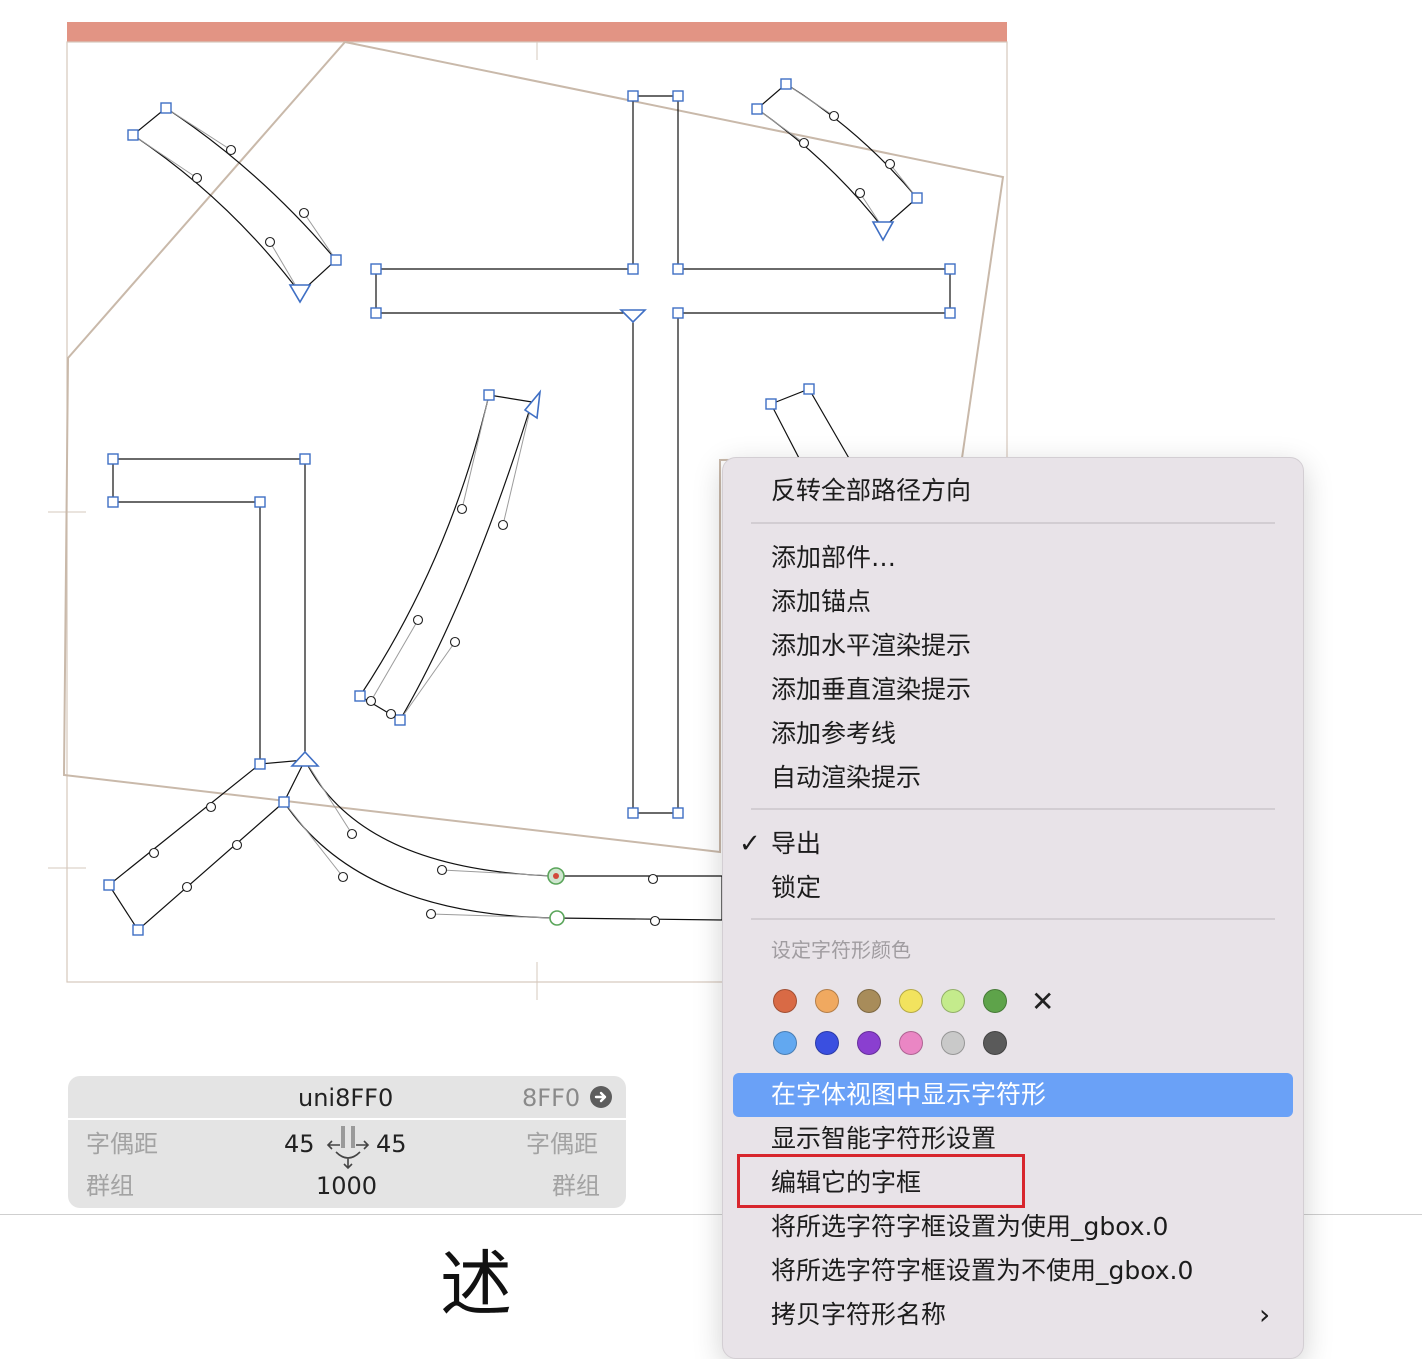 The width and height of the screenshot is (1422, 1359). I want to click on smooth-nodes, so click(556, 896).